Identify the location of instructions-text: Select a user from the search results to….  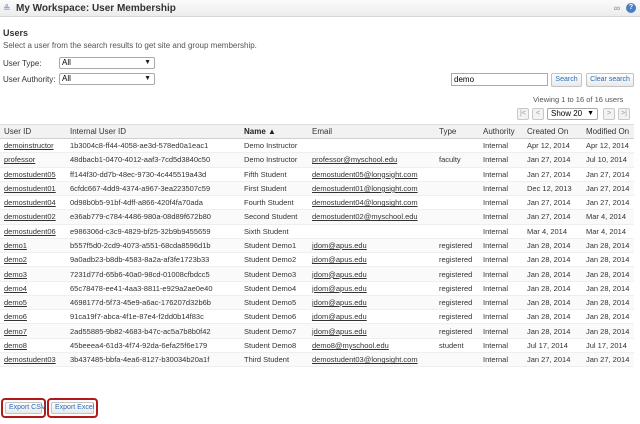
(130, 45).